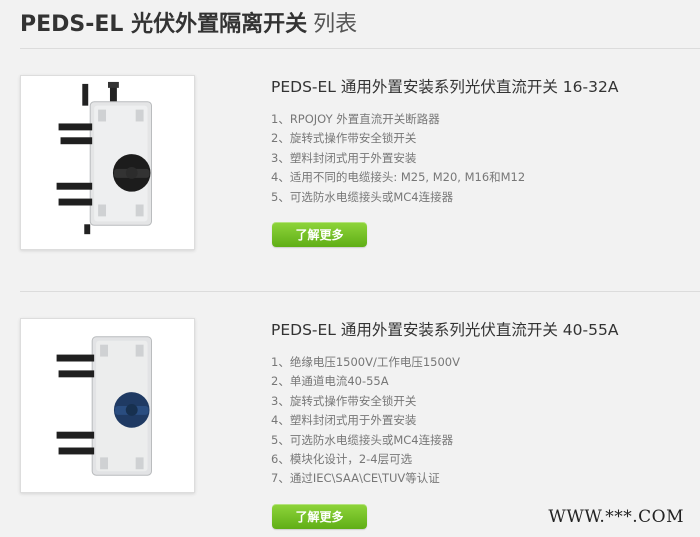 This screenshot has height=537, width=700. What do you see at coordinates (398, 177) in the screenshot?
I see `feature-item: 4、适用不同的电缆接头: M25, M20, M16和M12` at bounding box center [398, 177].